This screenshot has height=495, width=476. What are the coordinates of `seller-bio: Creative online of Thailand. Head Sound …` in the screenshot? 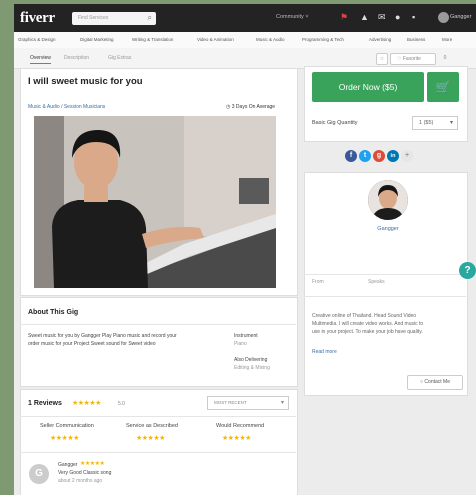 It's located at (367, 324).